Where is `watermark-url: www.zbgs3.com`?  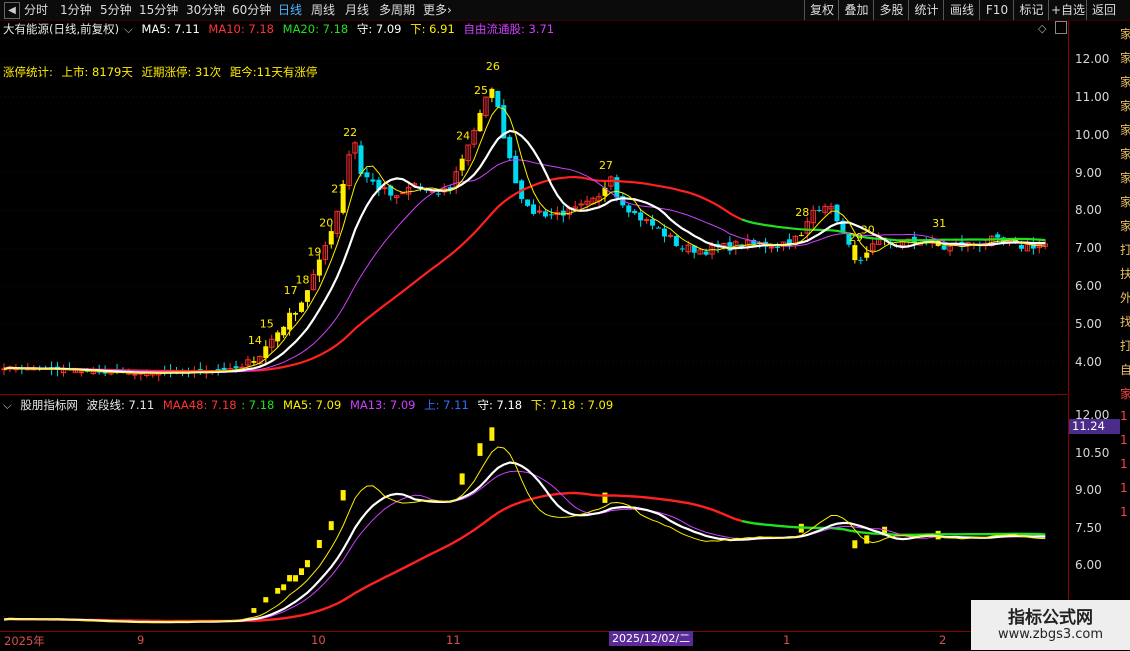
watermark-url: www.zbgs3.com is located at coordinates (1050, 634).